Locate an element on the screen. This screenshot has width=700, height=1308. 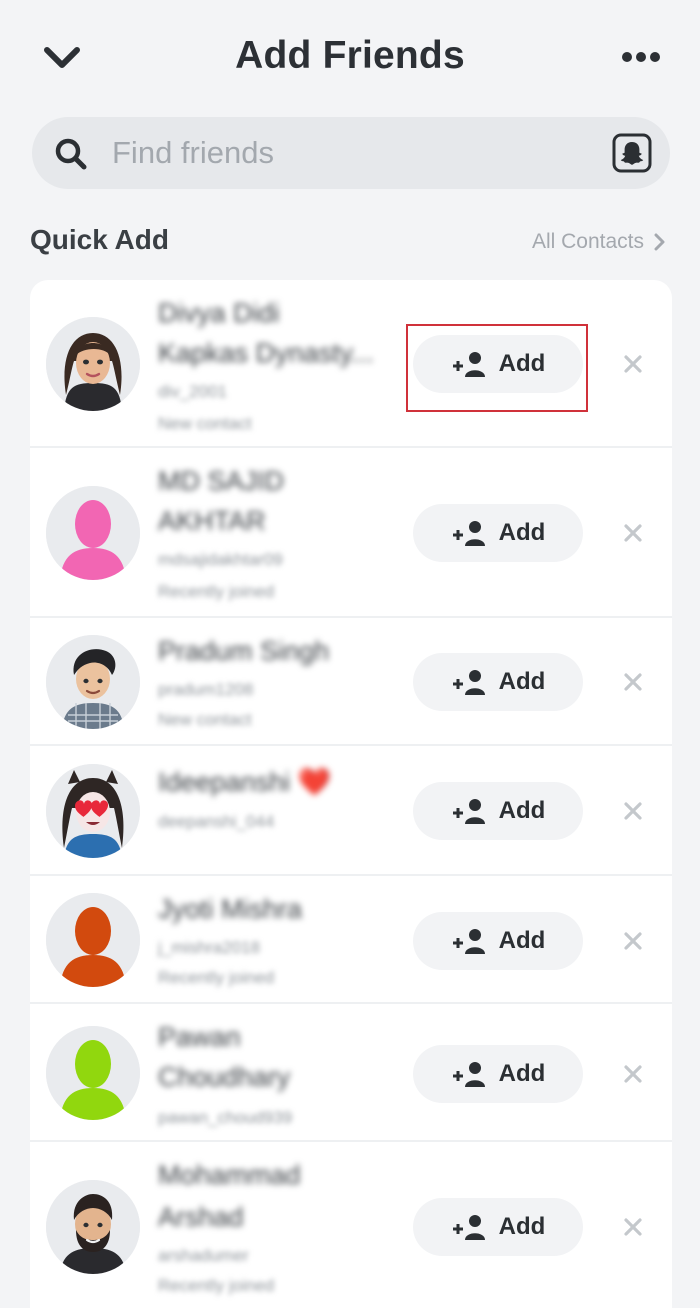
list-item: Ideepanshi ❤️ deepanshi_044 Add is located at coordinates (351, 811).